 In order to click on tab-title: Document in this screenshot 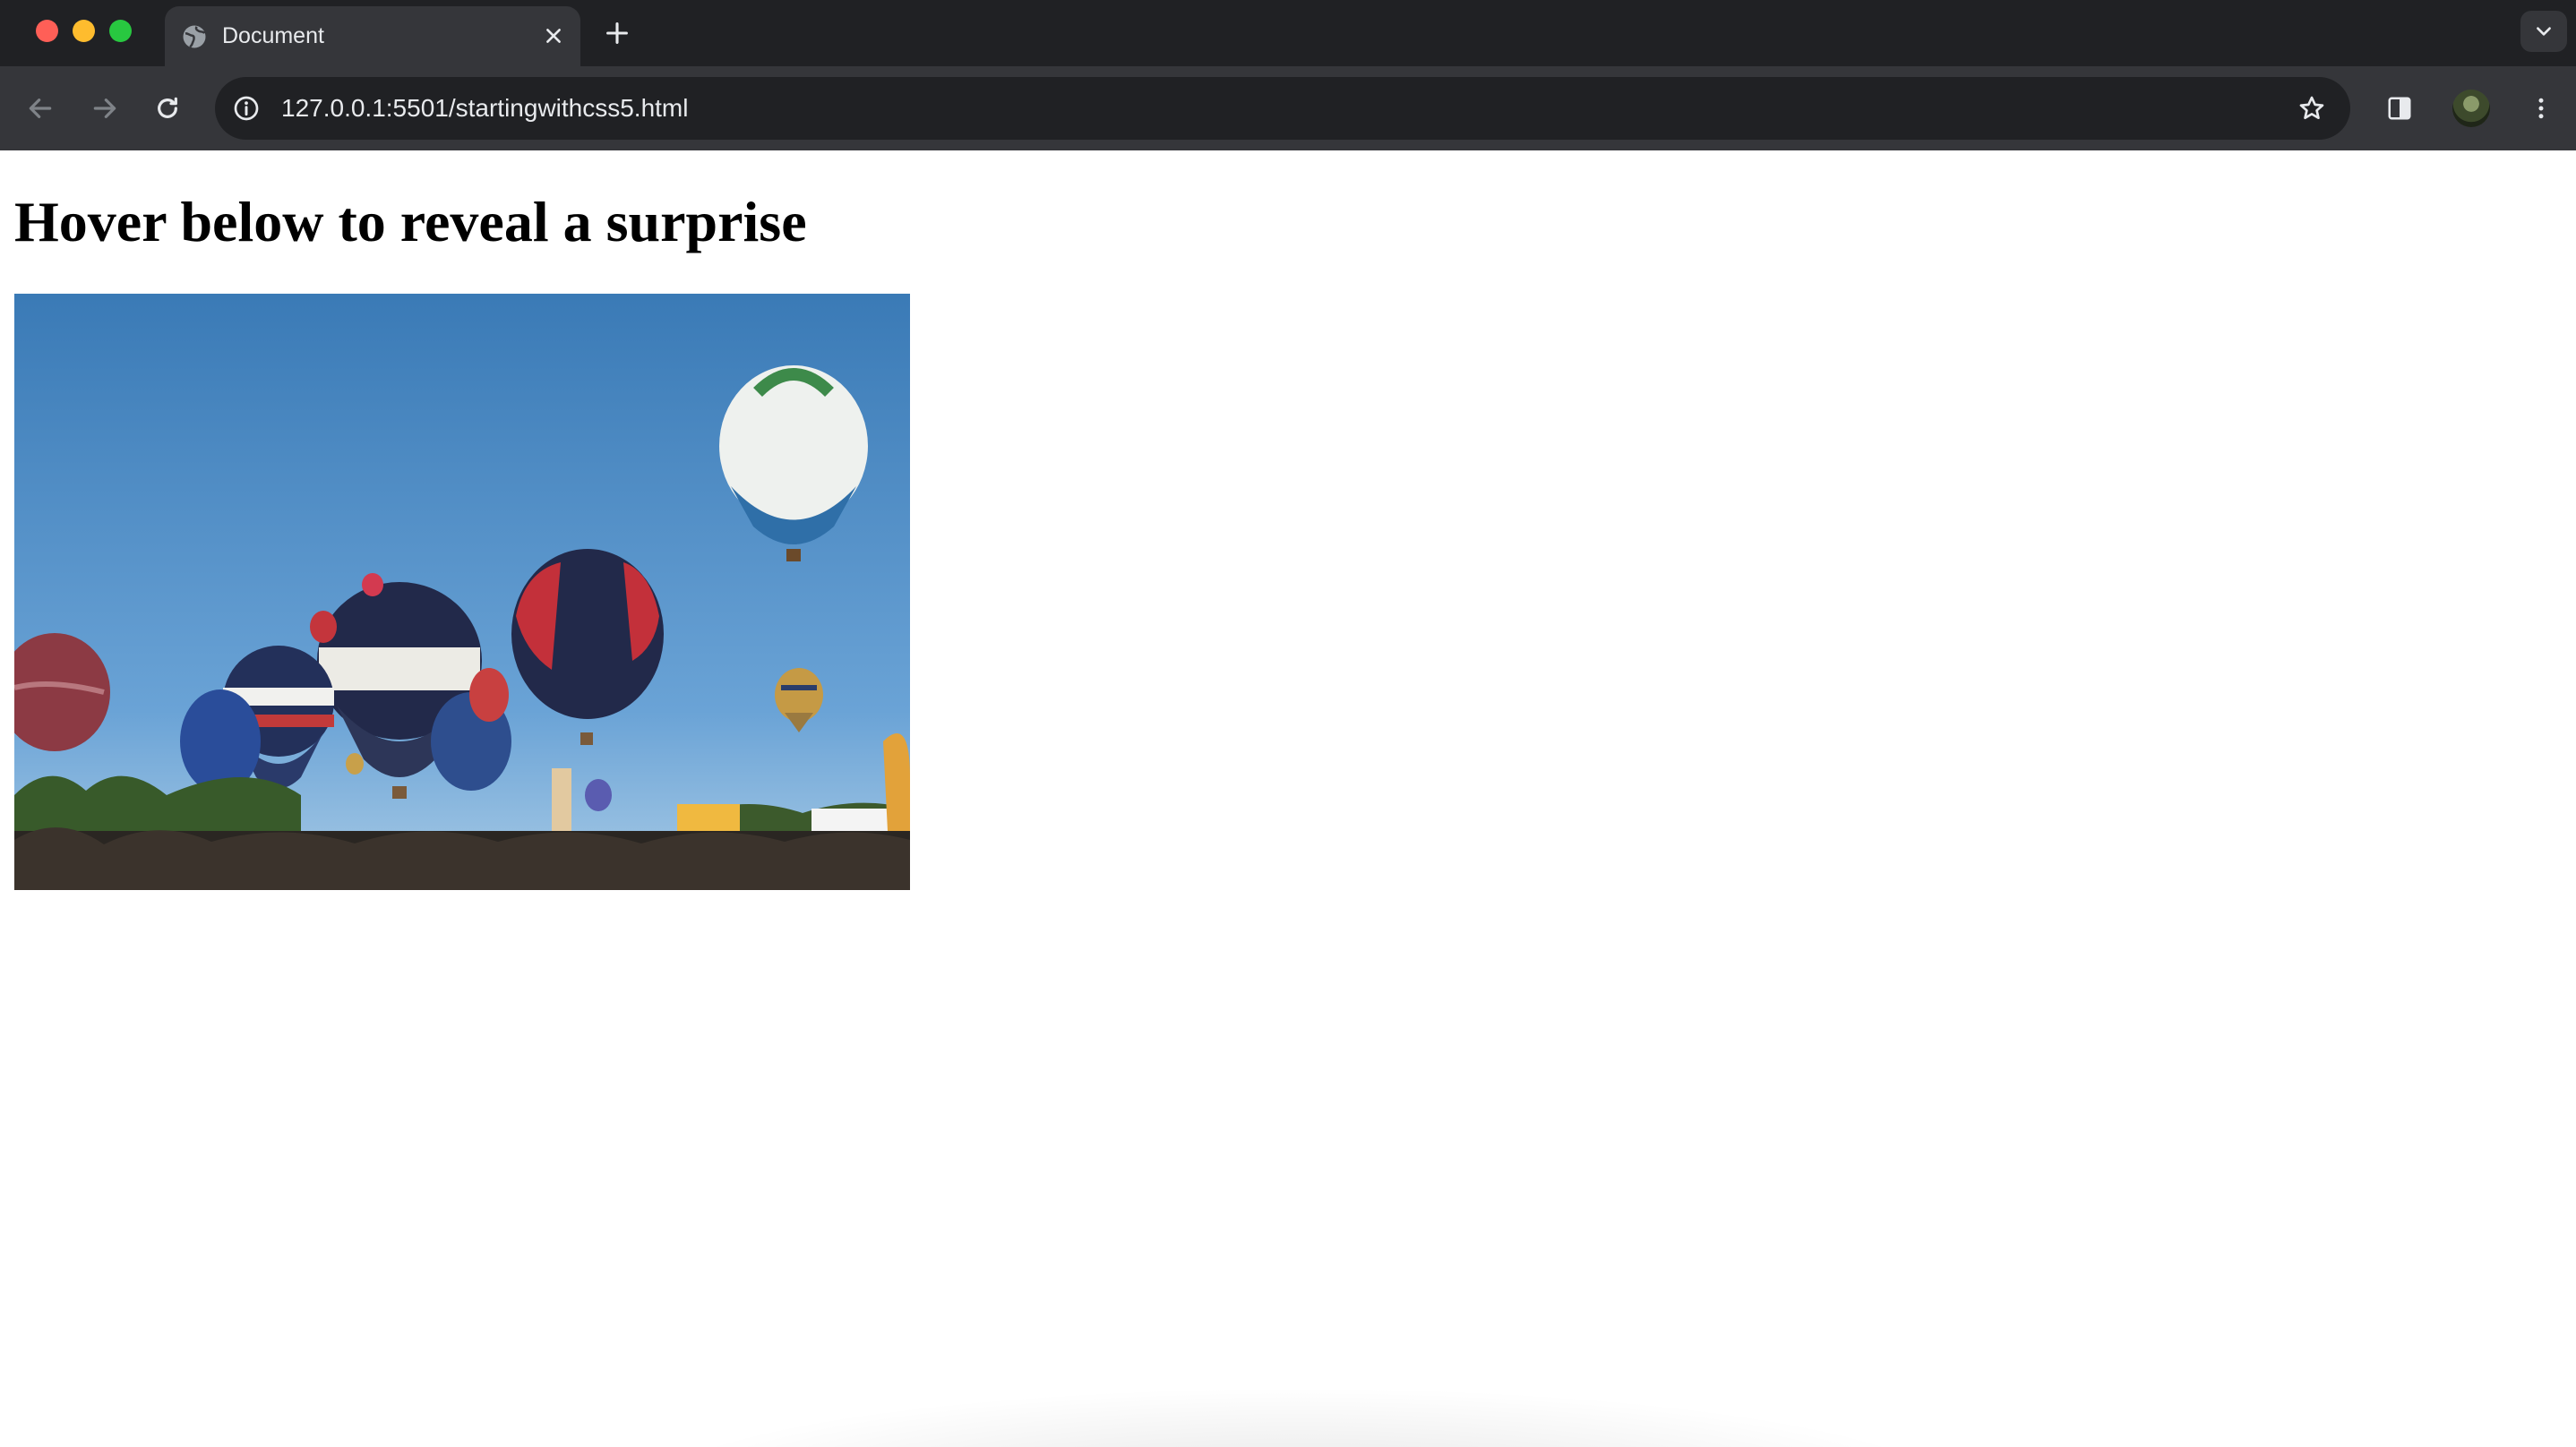, I will do `click(273, 35)`.